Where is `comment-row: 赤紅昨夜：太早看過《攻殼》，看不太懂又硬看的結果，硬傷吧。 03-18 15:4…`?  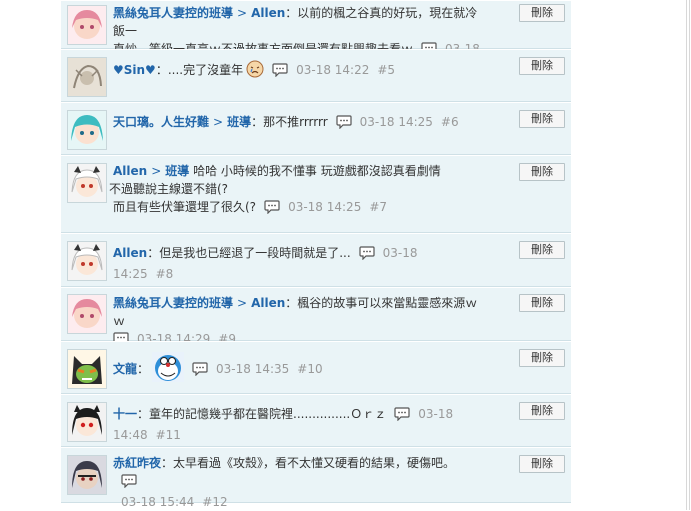
comment-row: 赤紅昨夜：太早看過《攻殼》，看不太懂又硬看的結果，硬傷吧。 03-18 15:4… is located at coordinates (316, 478).